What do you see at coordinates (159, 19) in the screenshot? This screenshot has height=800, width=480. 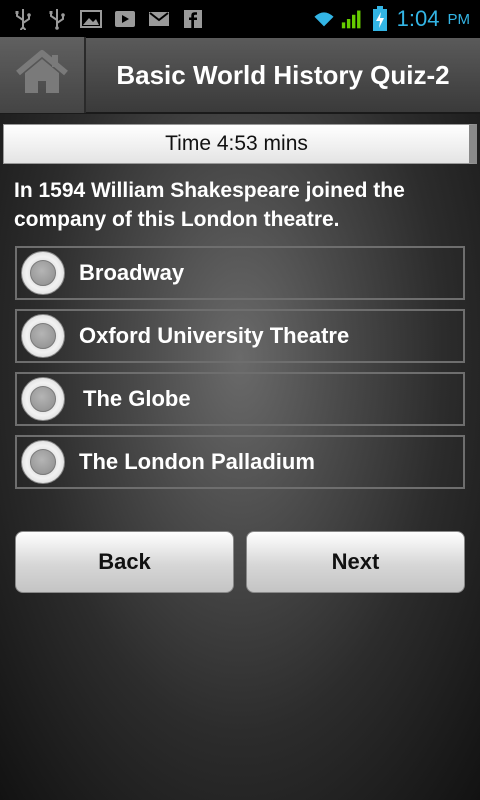 I see `gmail-icon` at bounding box center [159, 19].